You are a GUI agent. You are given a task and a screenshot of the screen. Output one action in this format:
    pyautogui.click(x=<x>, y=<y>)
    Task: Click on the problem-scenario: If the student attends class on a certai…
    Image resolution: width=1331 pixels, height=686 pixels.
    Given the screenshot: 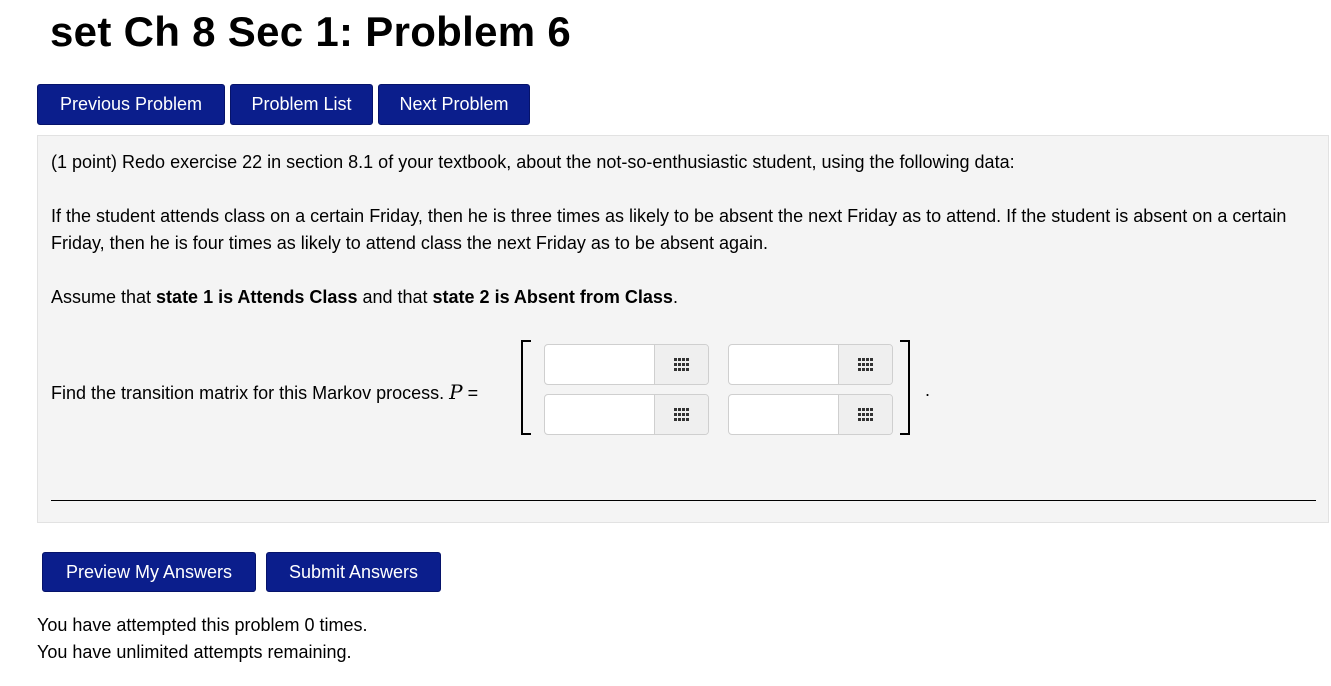 What is the action you would take?
    pyautogui.click(x=669, y=229)
    